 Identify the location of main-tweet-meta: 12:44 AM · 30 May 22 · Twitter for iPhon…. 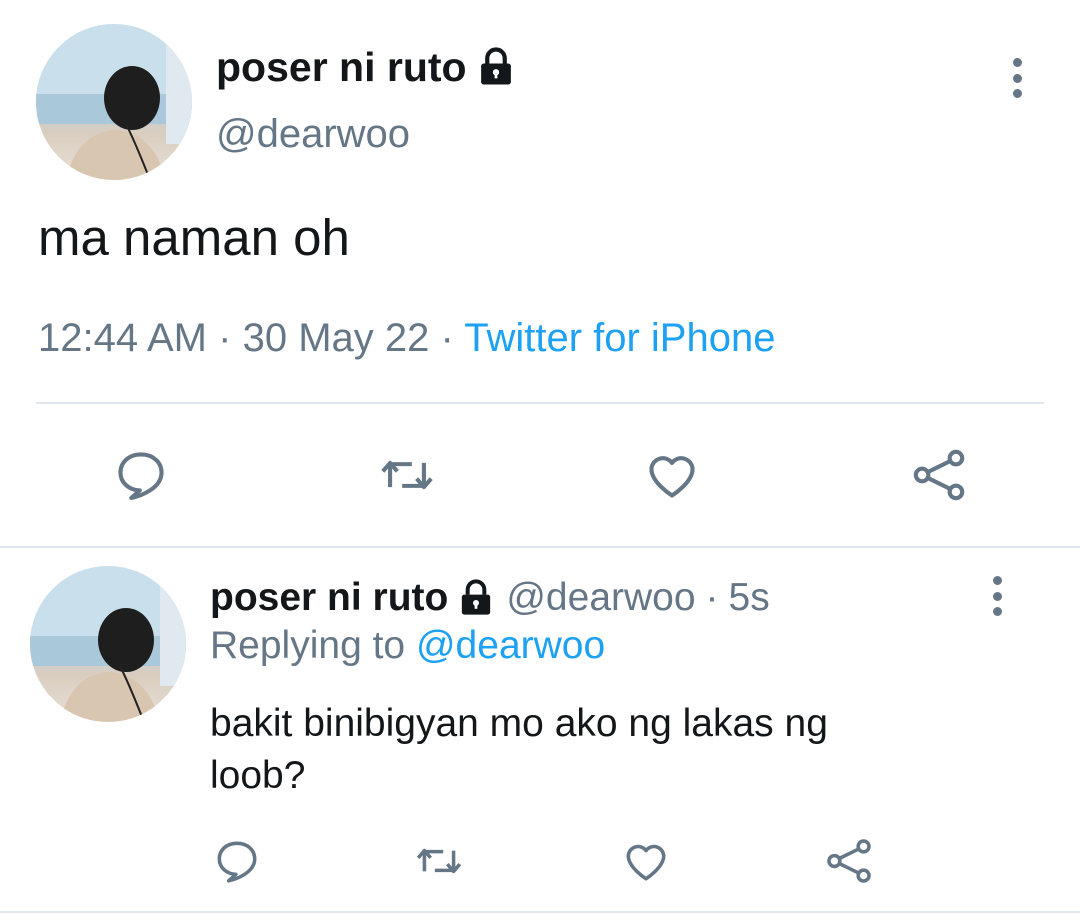
(406, 338).